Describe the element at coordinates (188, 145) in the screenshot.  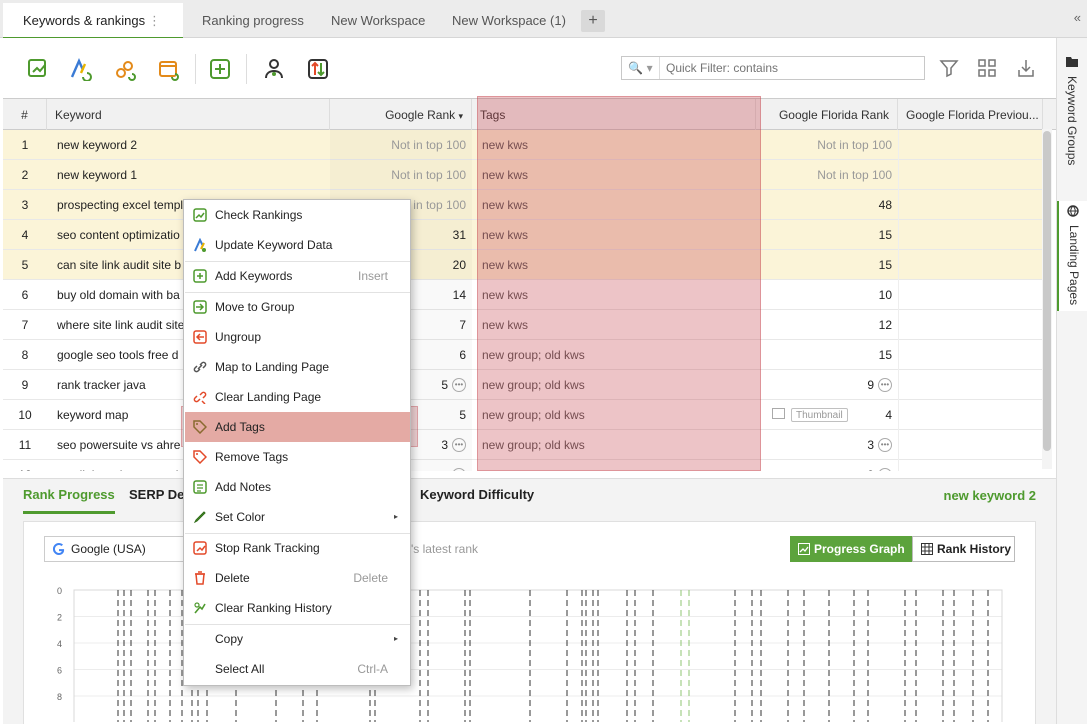
I see `keyword-cell: new keyword 2` at that location.